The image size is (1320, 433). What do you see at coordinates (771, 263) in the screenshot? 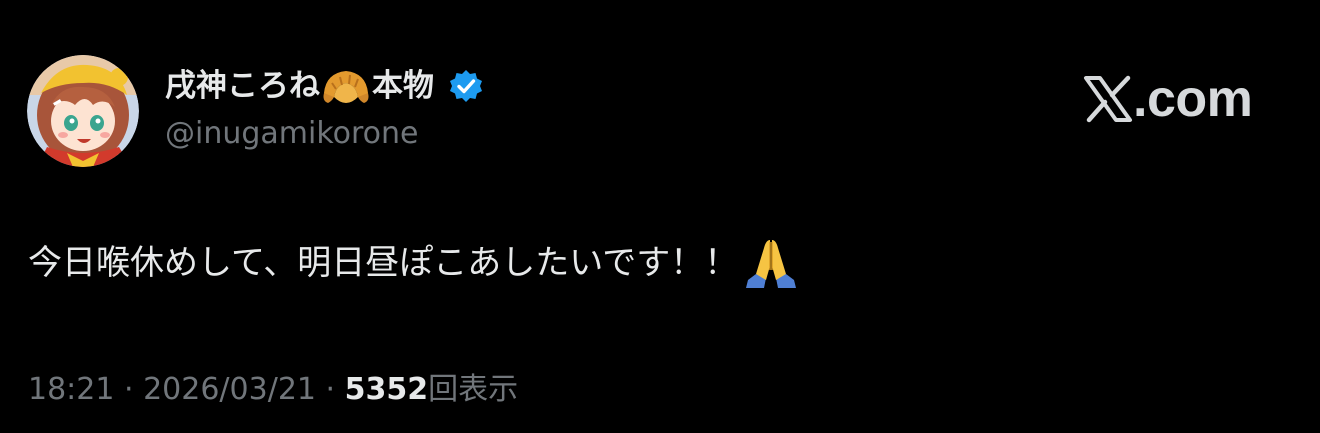
I see `folded-hands-icon` at bounding box center [771, 263].